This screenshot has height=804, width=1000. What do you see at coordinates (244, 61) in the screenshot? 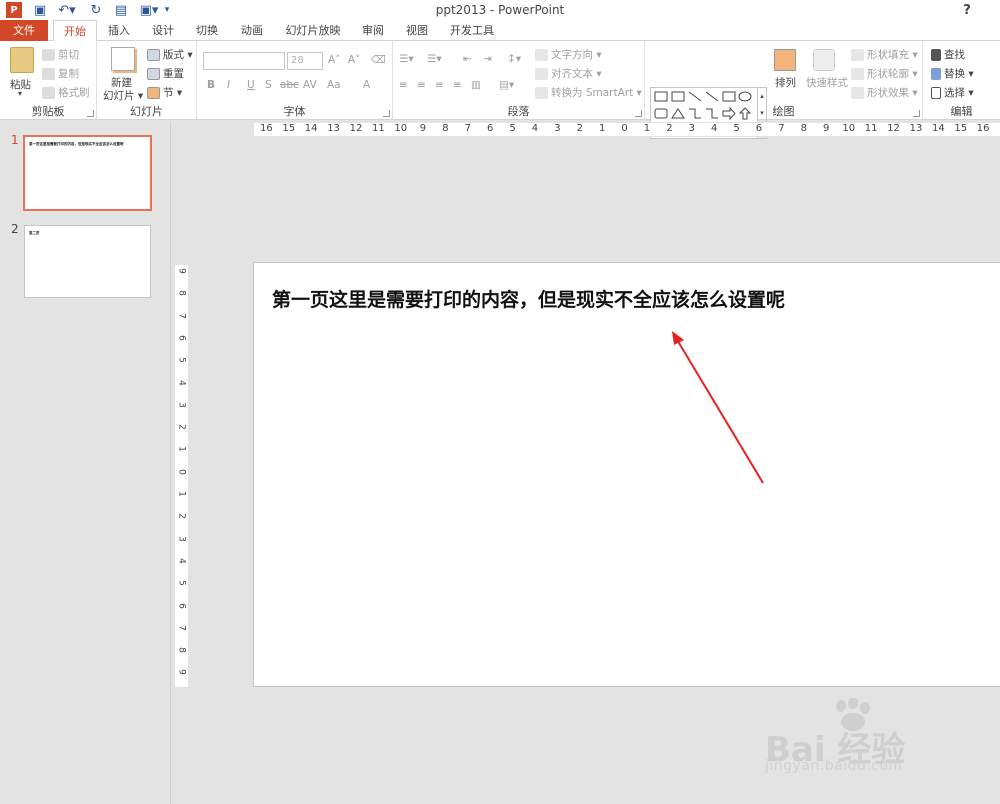
I see `font-name-combo` at bounding box center [244, 61].